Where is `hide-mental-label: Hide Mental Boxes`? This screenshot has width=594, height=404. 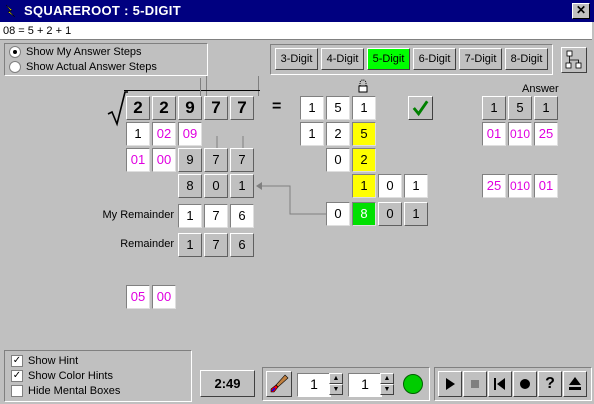 hide-mental-label: Hide Mental Boxes is located at coordinates (74, 391).